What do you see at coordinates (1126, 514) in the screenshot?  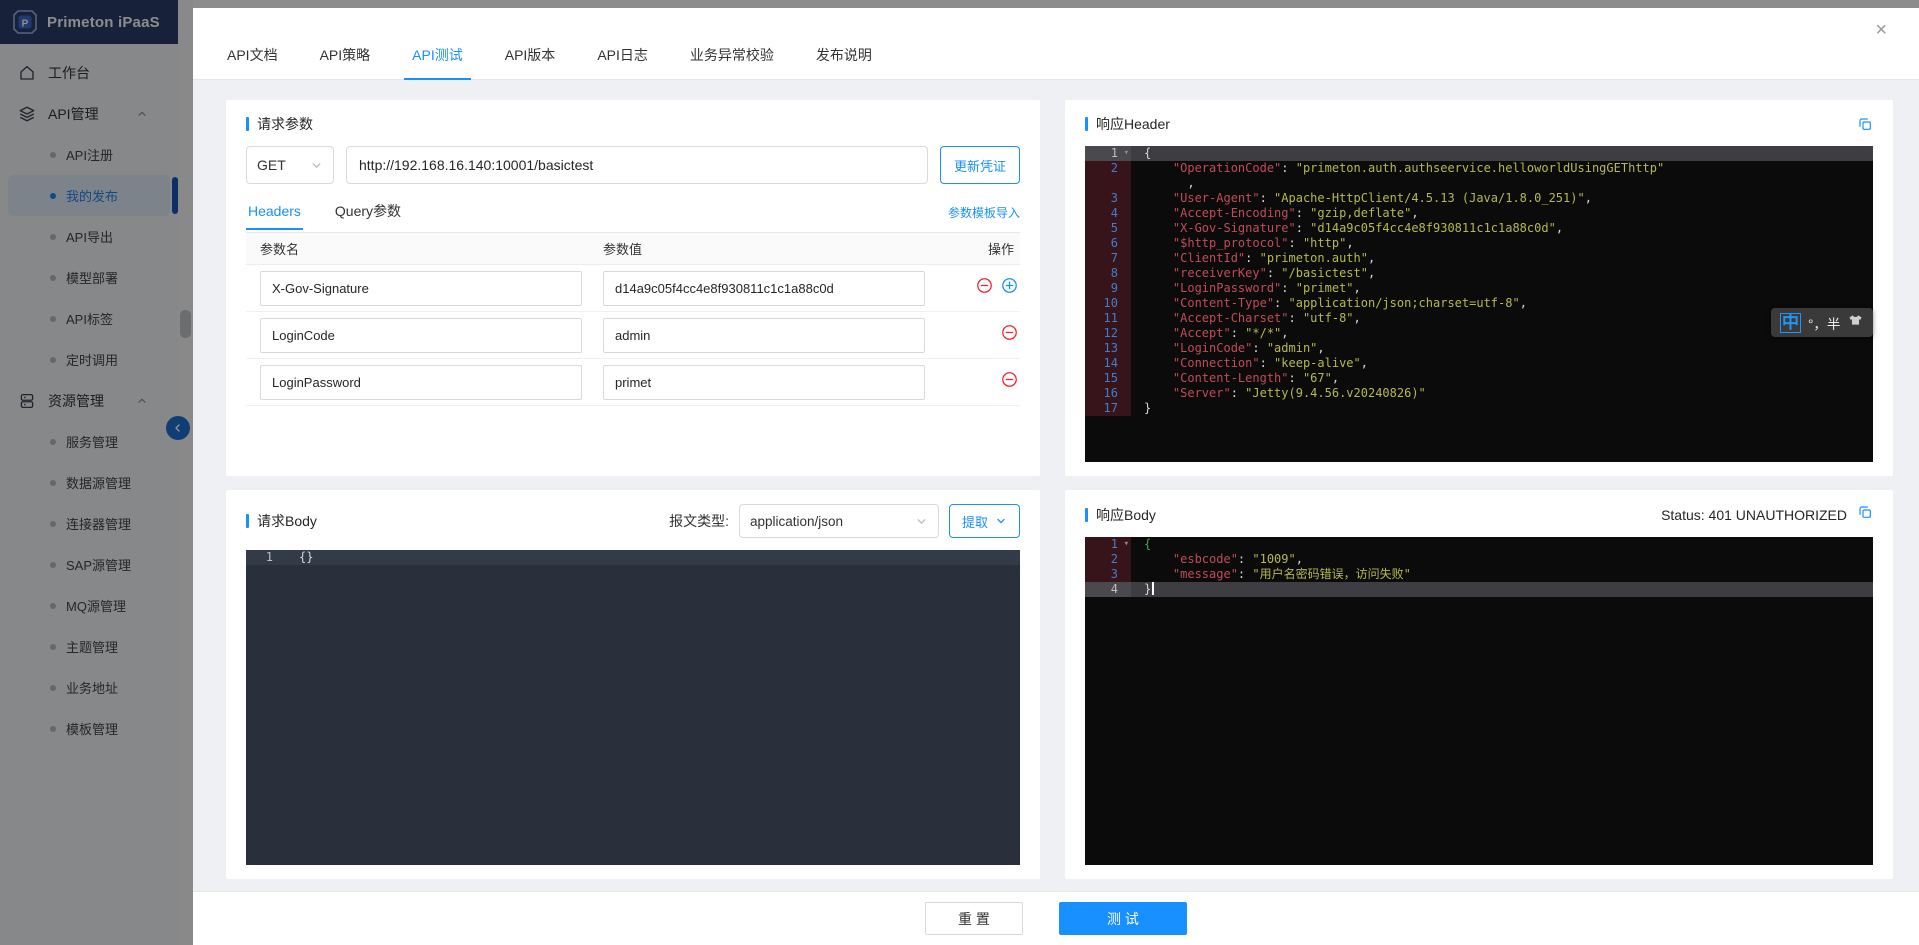 I see `response-body-title: 响应Body` at bounding box center [1126, 514].